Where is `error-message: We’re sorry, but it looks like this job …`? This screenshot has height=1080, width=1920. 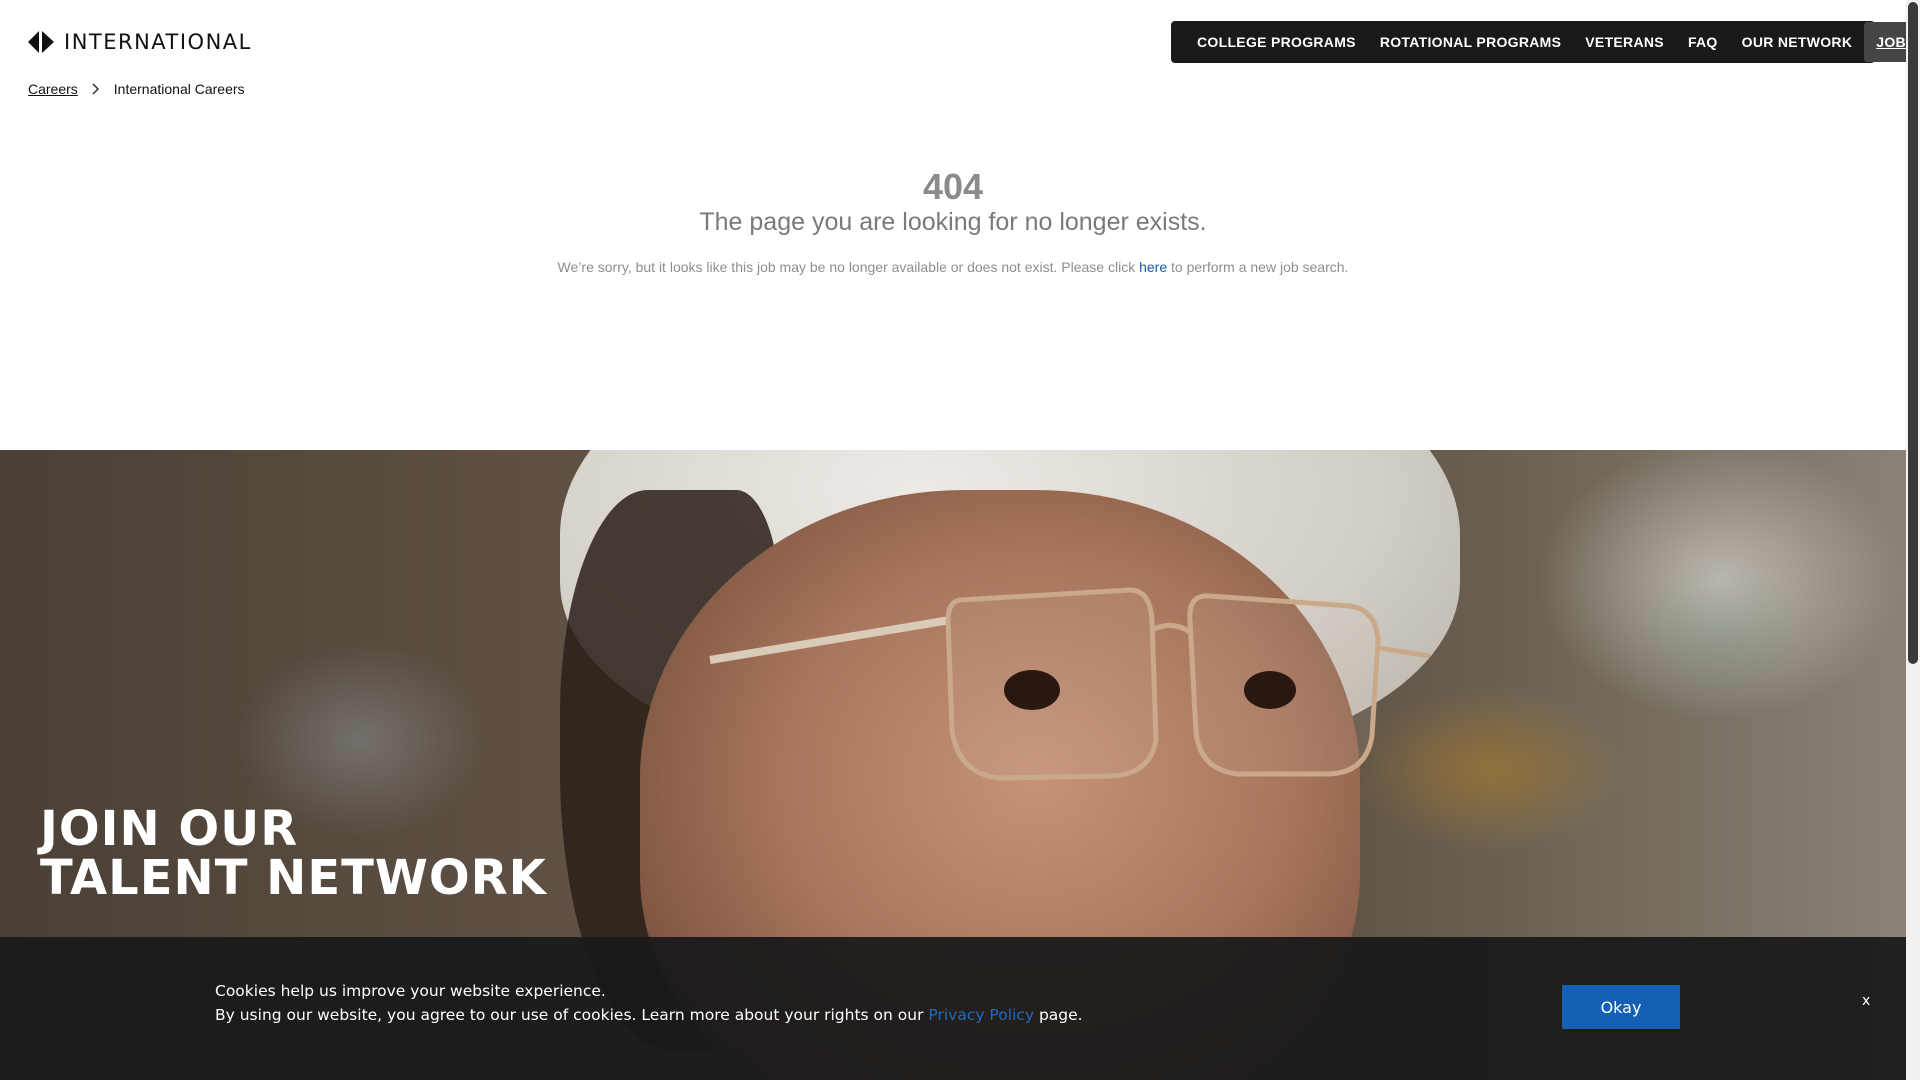 error-message: We’re sorry, but it looks like this job … is located at coordinates (953, 267).